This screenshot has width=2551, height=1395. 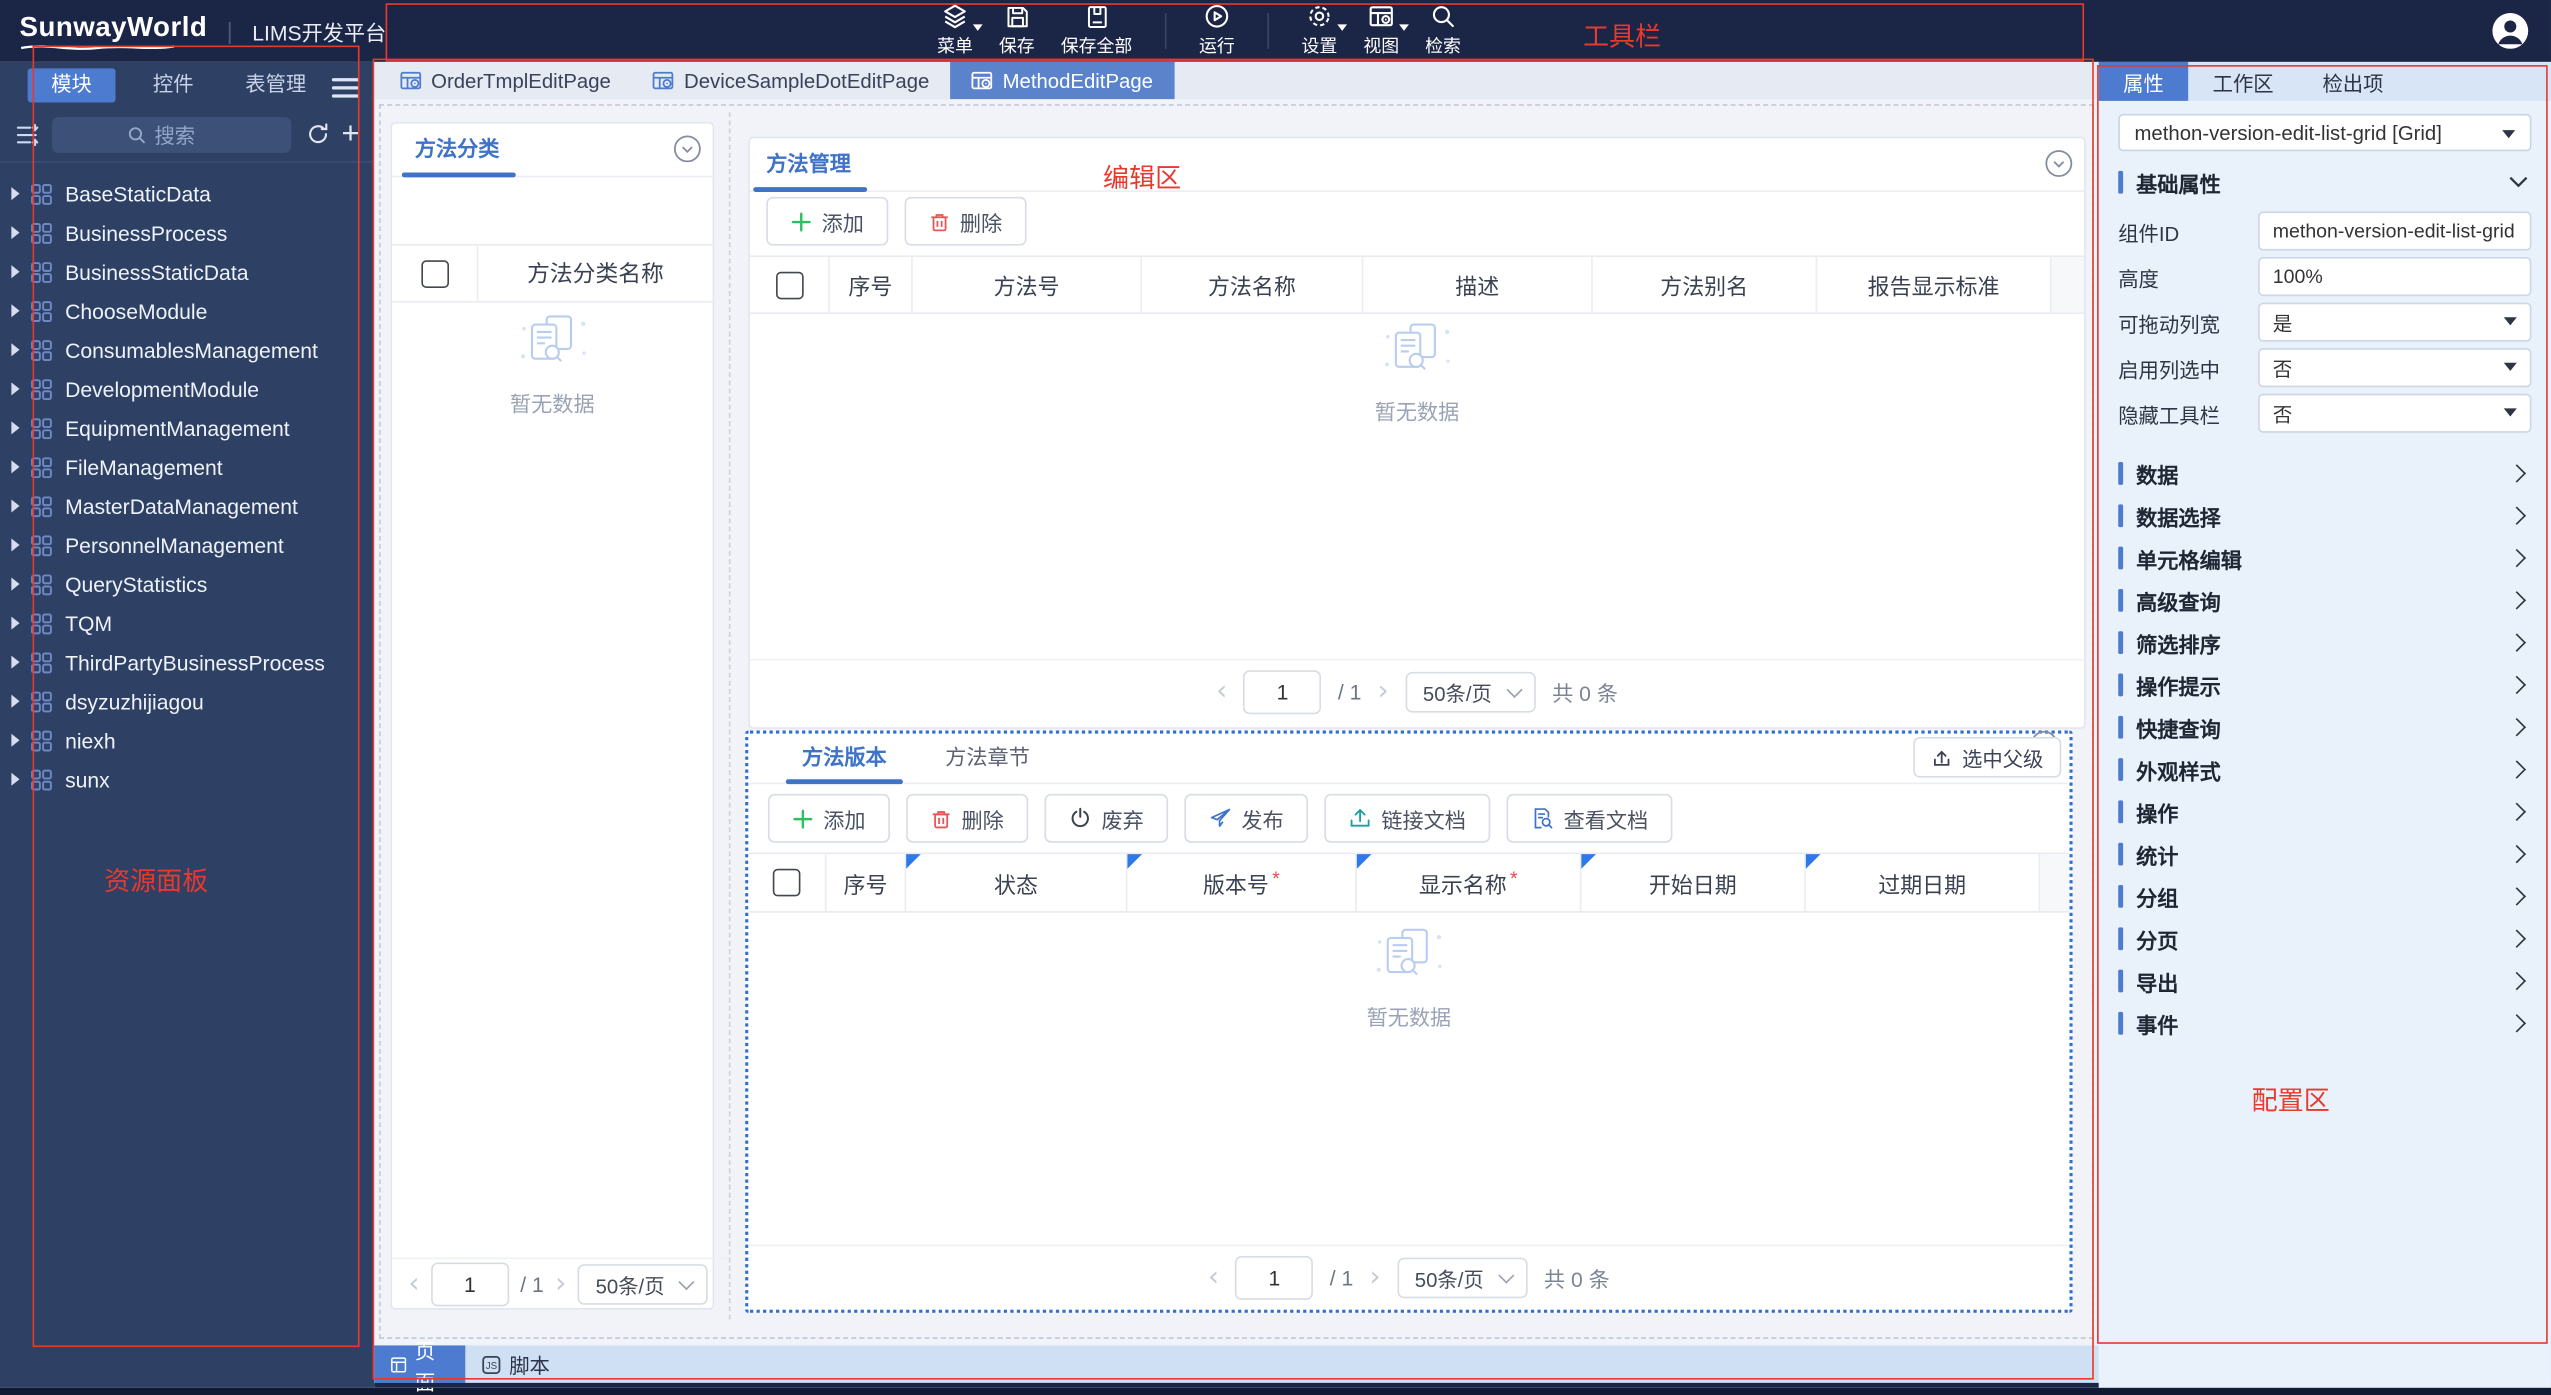 What do you see at coordinates (187, 388) in the screenshot?
I see `tree-item: DevelopmentModule` at bounding box center [187, 388].